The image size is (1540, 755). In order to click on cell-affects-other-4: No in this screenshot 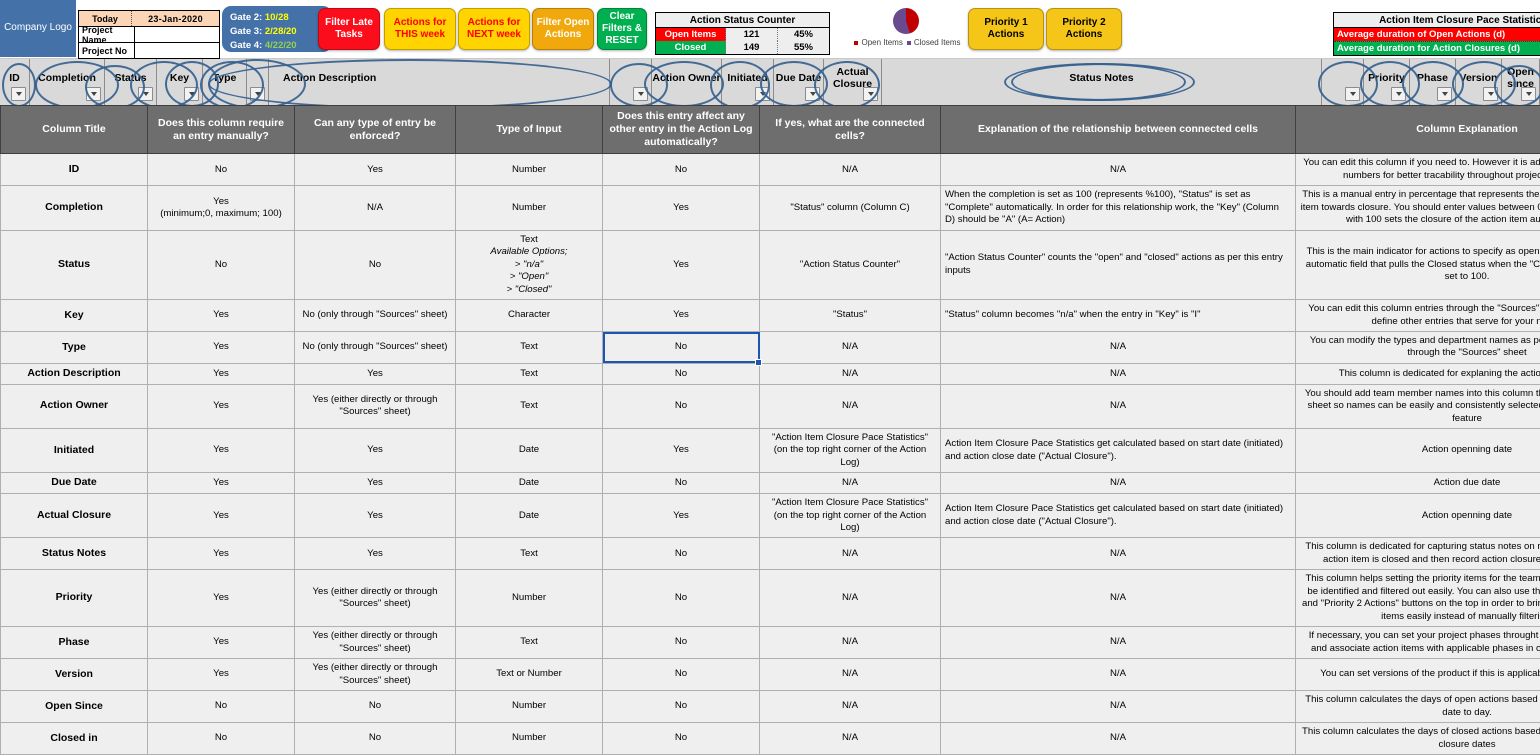, I will do `click(681, 348)`.